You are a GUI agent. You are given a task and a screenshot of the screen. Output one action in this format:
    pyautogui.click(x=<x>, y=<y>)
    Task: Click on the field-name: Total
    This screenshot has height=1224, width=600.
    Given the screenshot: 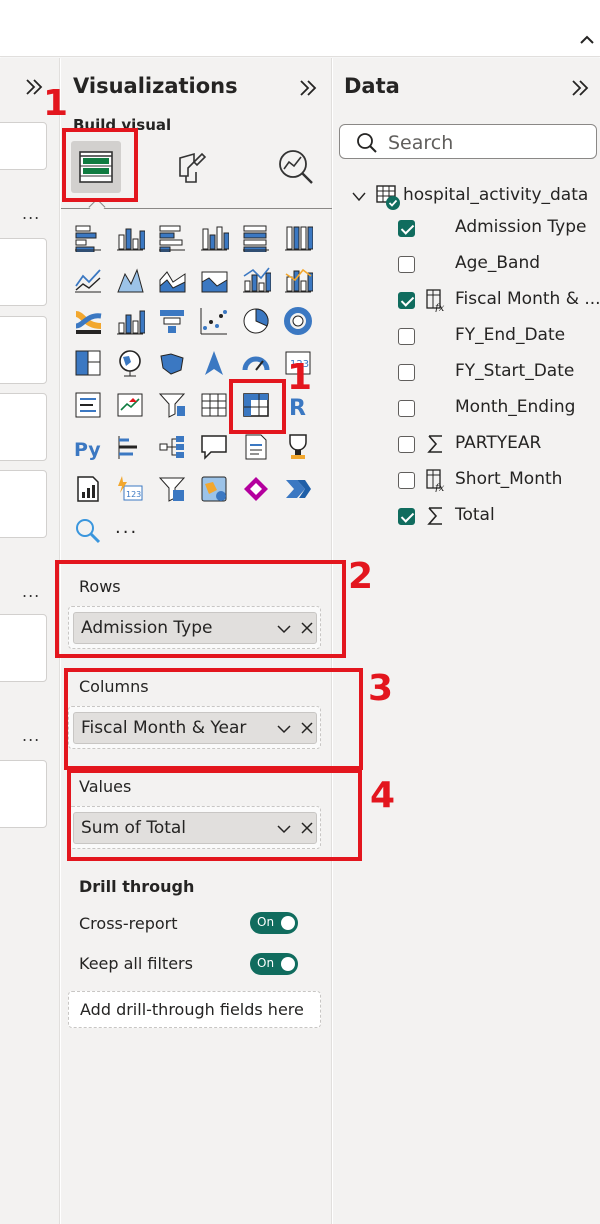 What is the action you would take?
    pyautogui.click(x=475, y=515)
    